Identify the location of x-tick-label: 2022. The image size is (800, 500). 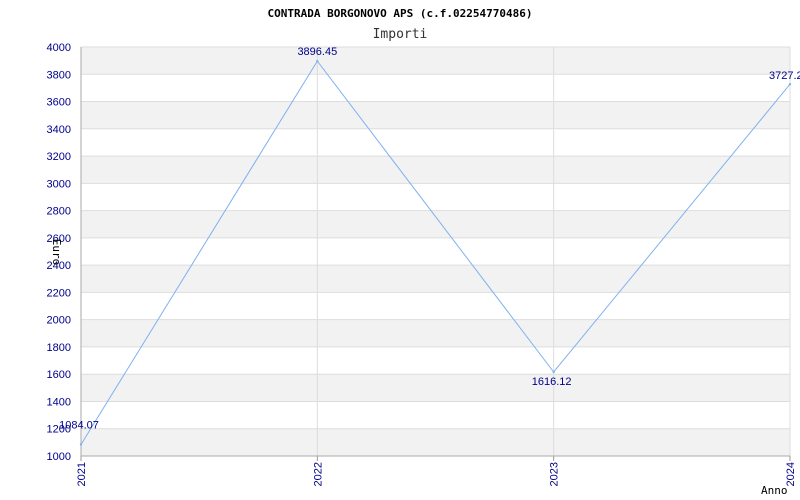
(318, 474).